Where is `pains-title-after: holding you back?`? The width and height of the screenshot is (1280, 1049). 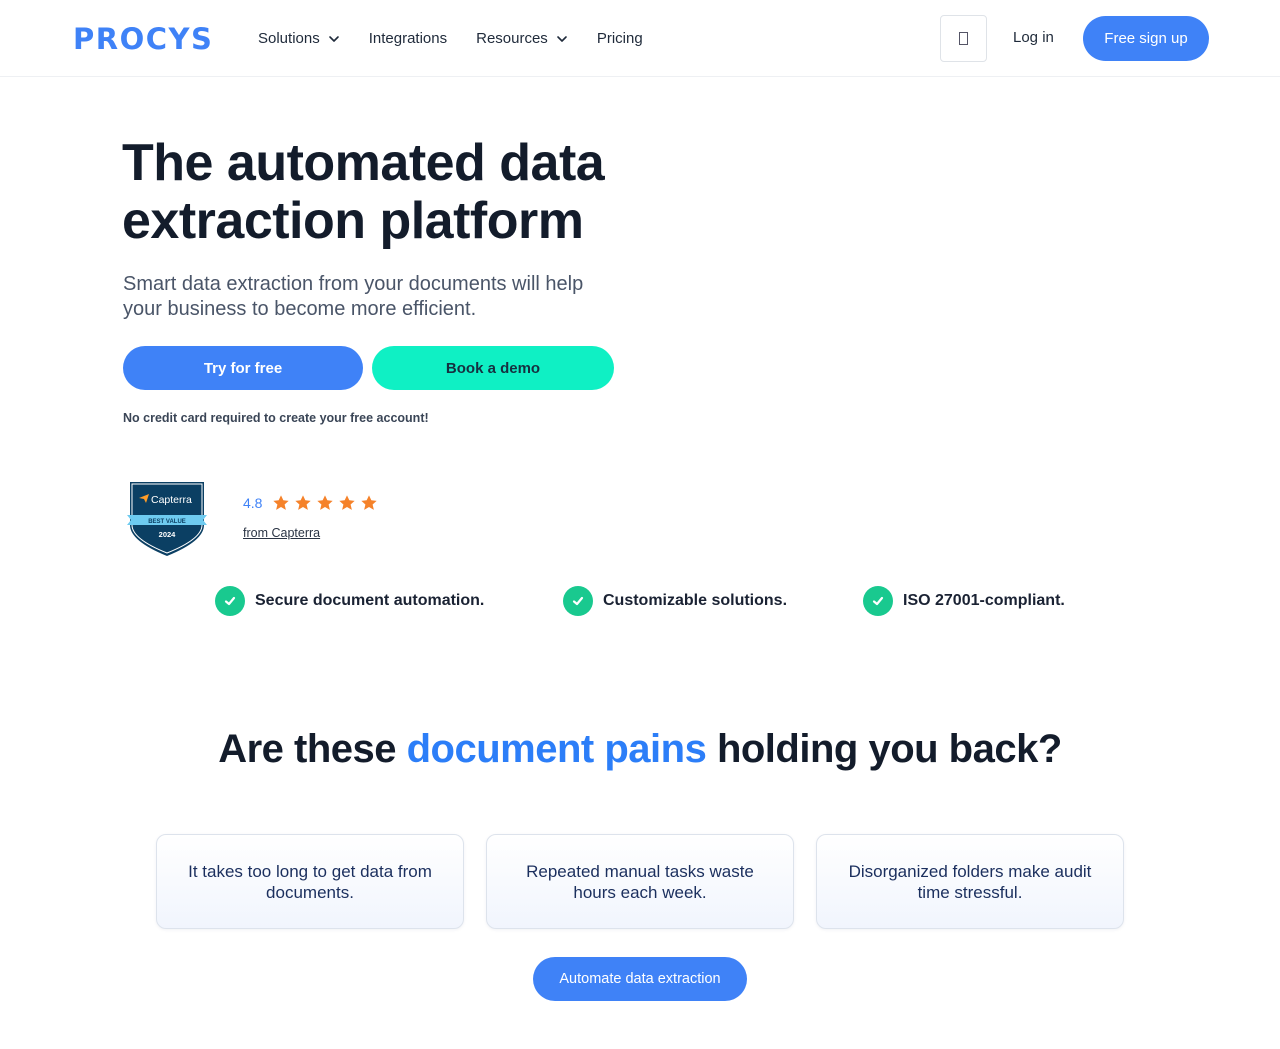
pains-title-after: holding you back? is located at coordinates (884, 749).